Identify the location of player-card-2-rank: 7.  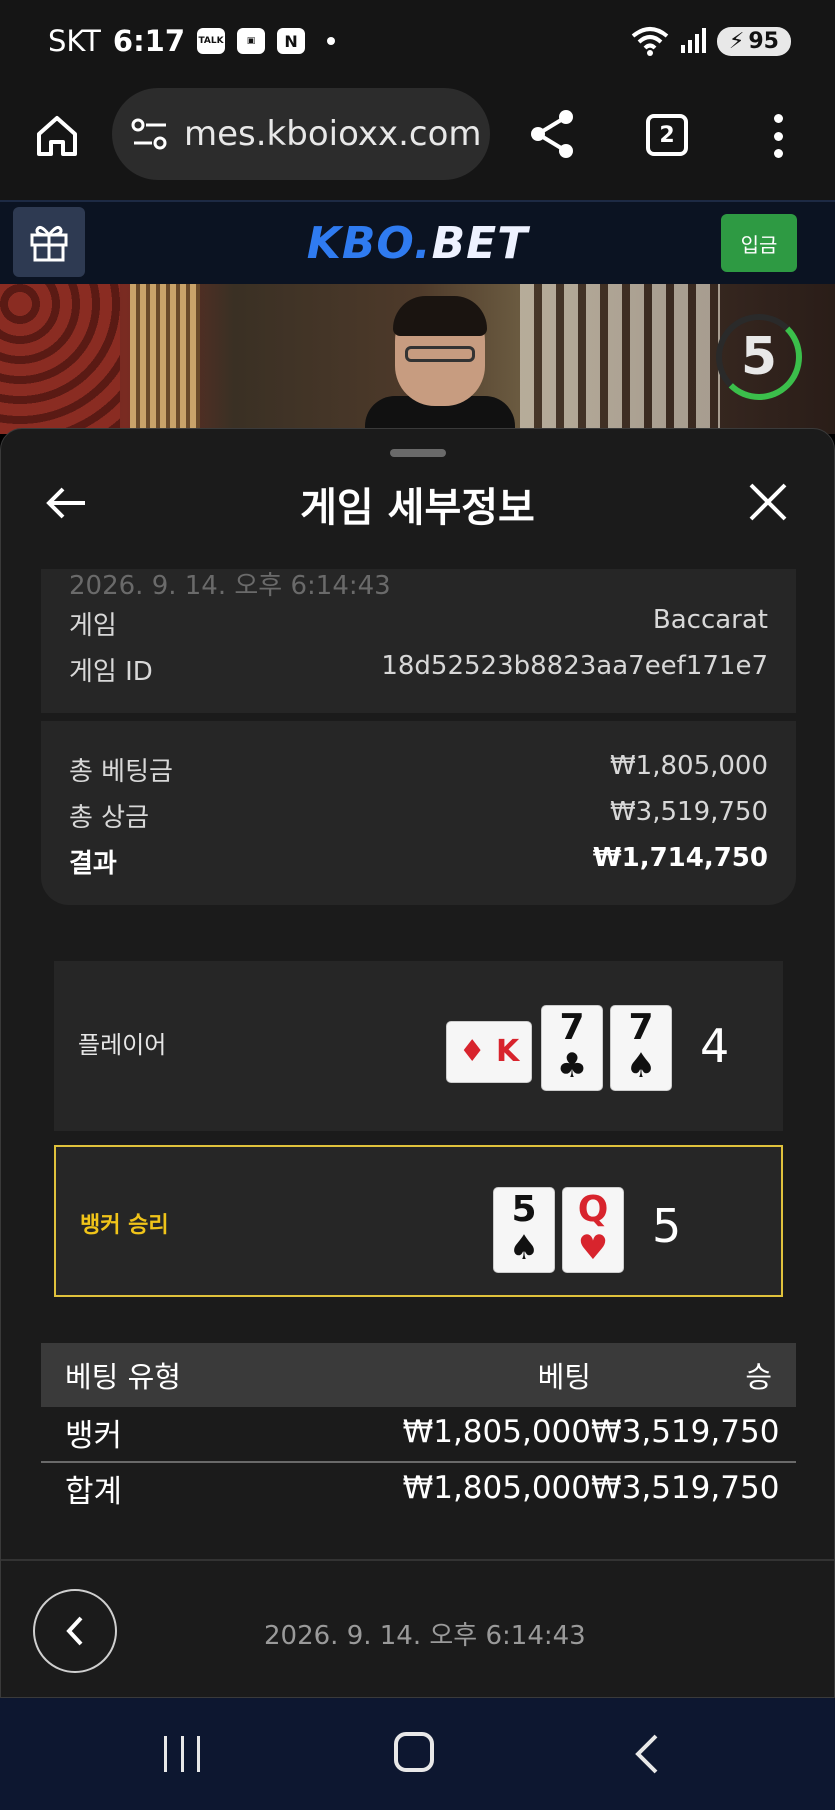
(572, 1027).